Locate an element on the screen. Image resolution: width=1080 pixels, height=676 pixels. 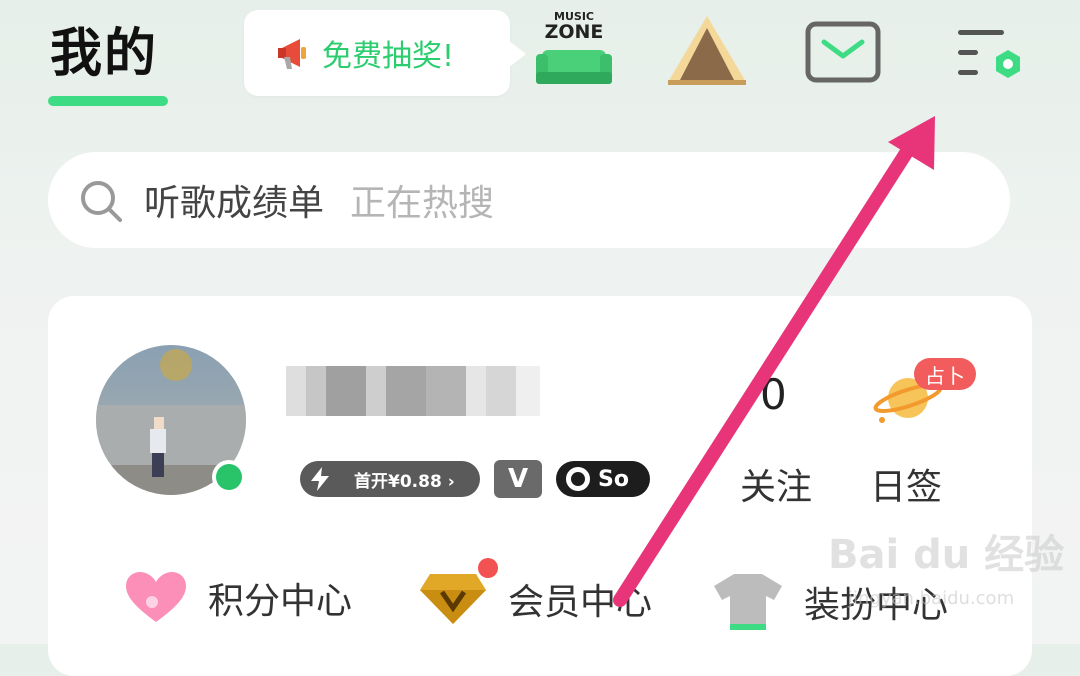
heart-icon is located at coordinates (156, 598).